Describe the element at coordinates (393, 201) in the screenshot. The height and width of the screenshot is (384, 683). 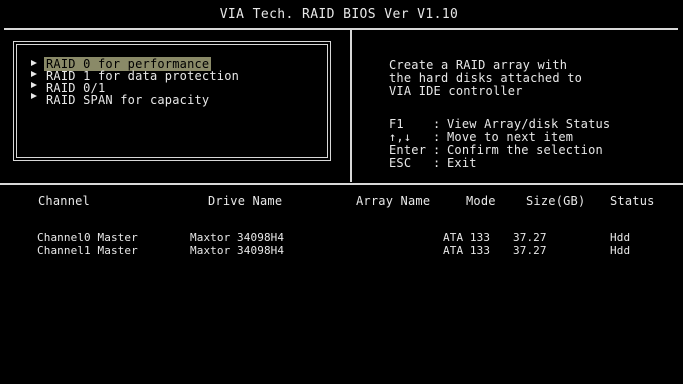
I see `header-array-name: Array Name` at that location.